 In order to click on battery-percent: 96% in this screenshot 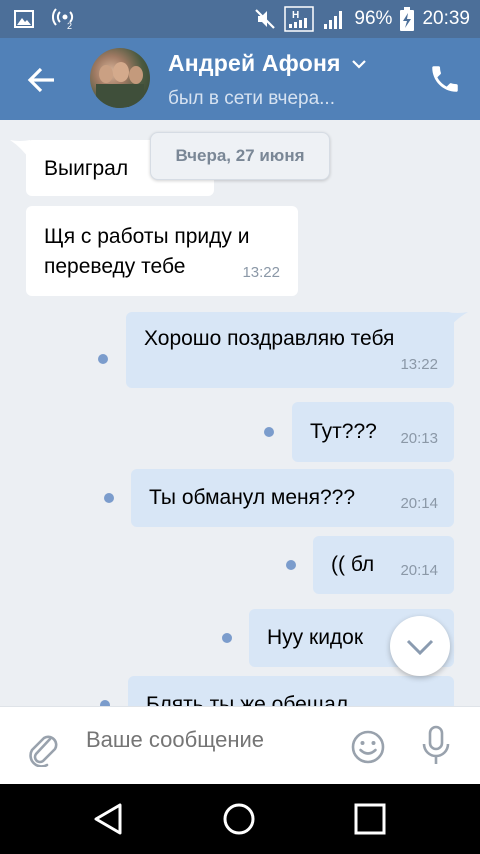, I will do `click(373, 18)`.